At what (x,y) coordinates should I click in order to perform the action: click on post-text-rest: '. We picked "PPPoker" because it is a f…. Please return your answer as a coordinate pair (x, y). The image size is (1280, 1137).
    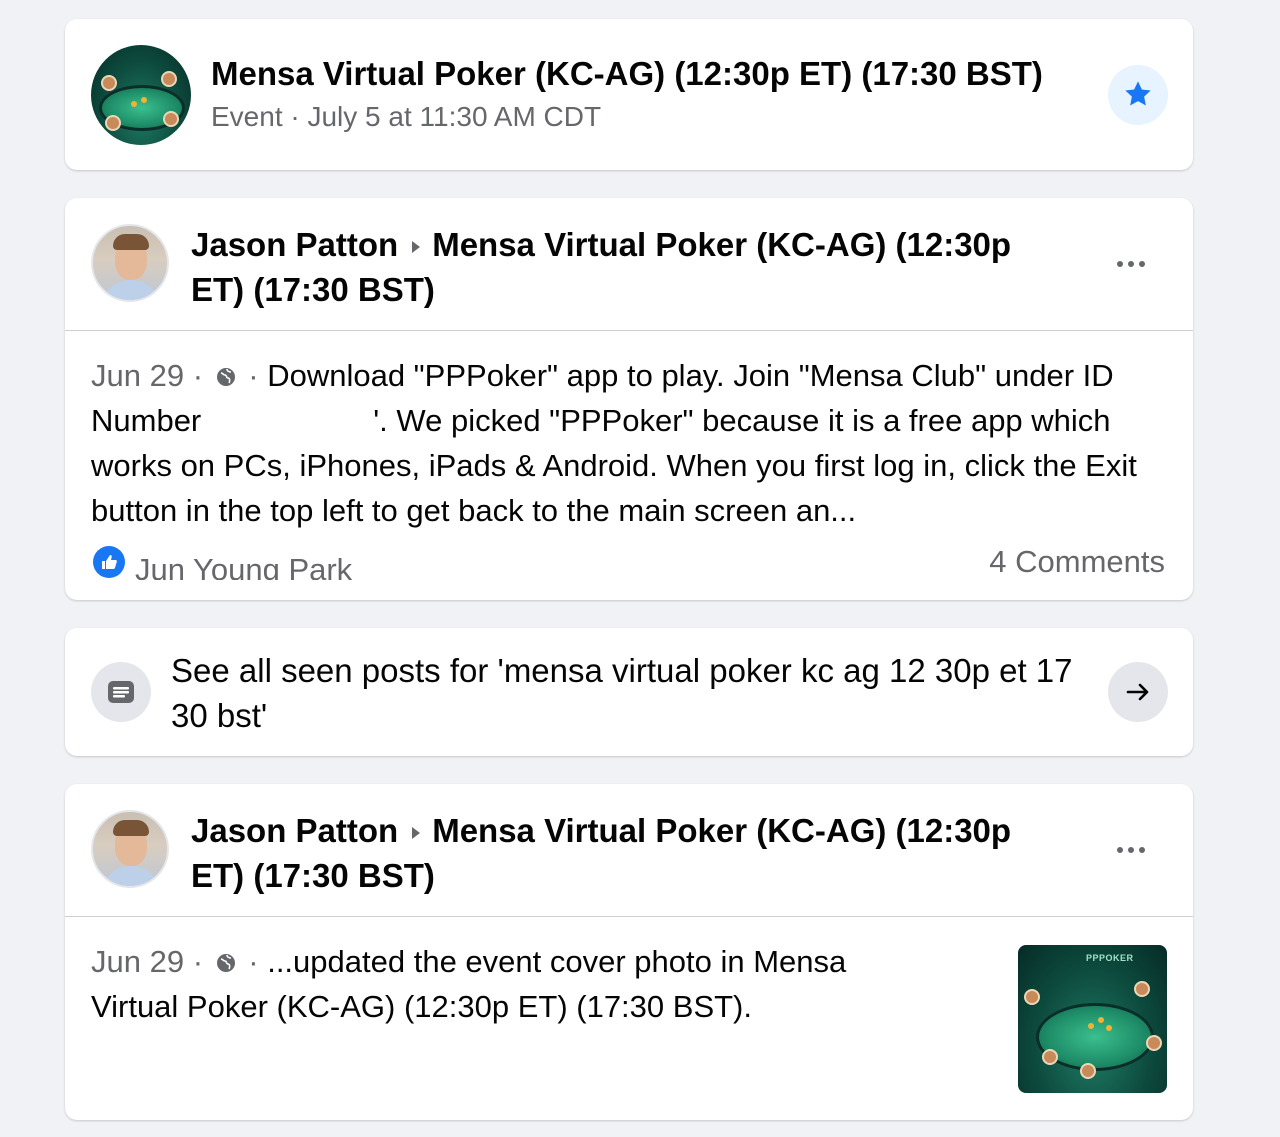
    Looking at the image, I should click on (614, 465).